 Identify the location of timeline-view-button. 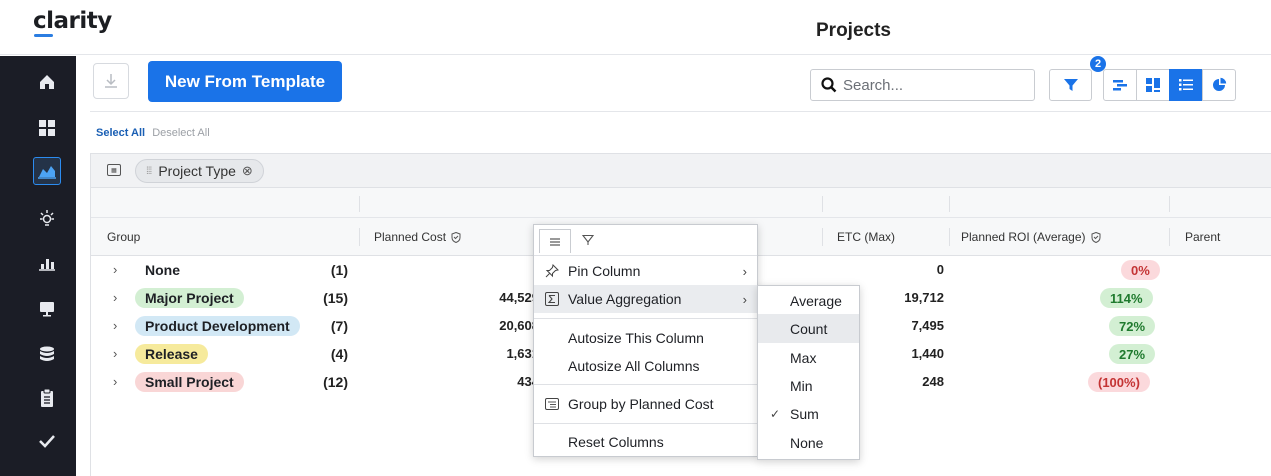
(1120, 85).